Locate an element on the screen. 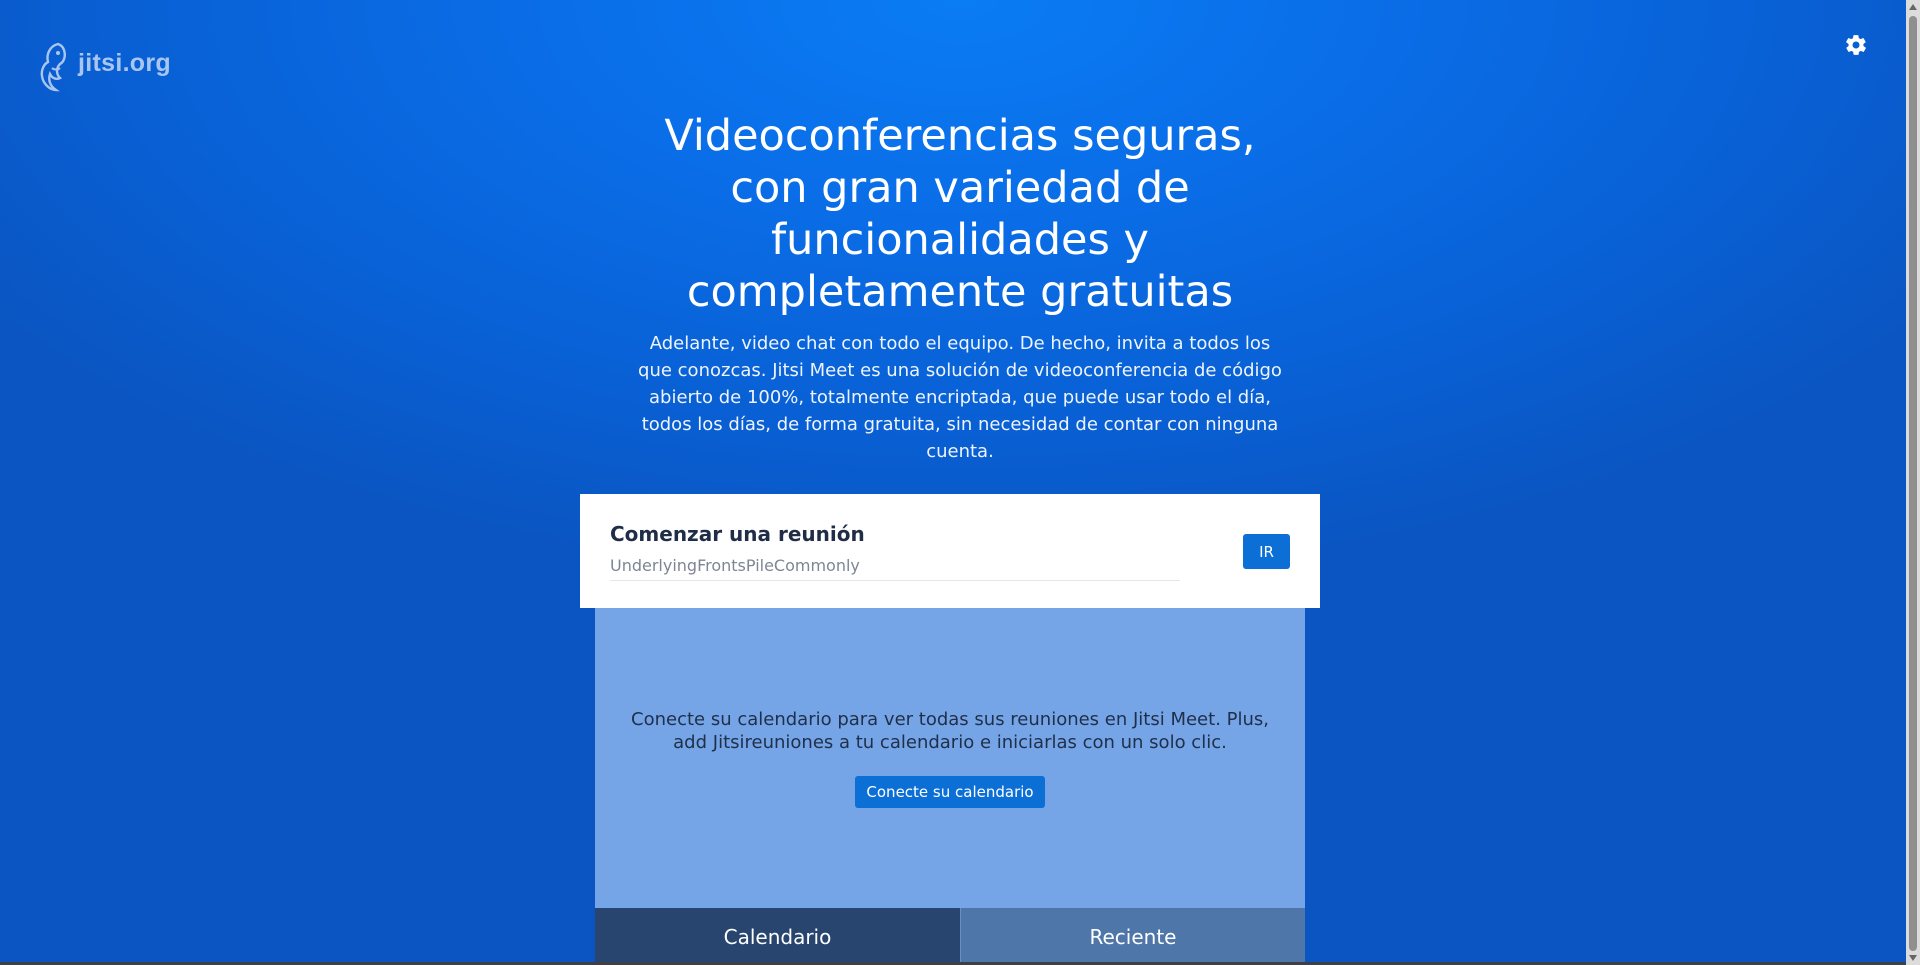 The width and height of the screenshot is (1920, 965). scroll-up-arrow-icon is located at coordinates (1913, 7).